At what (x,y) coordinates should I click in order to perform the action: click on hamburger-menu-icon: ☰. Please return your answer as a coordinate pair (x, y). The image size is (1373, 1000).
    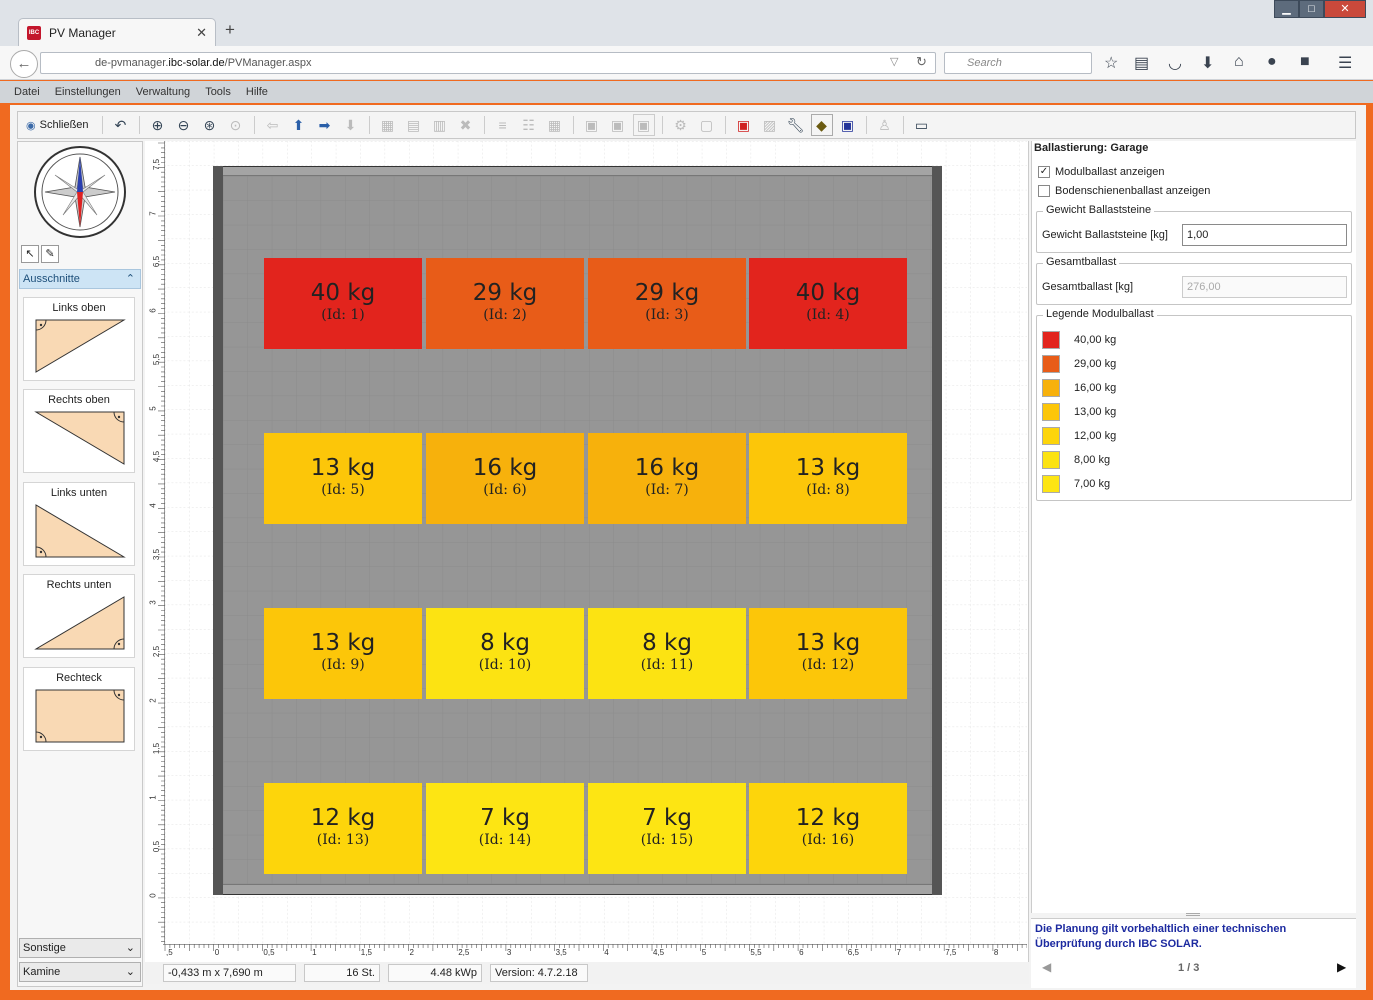
    Looking at the image, I should click on (1345, 63).